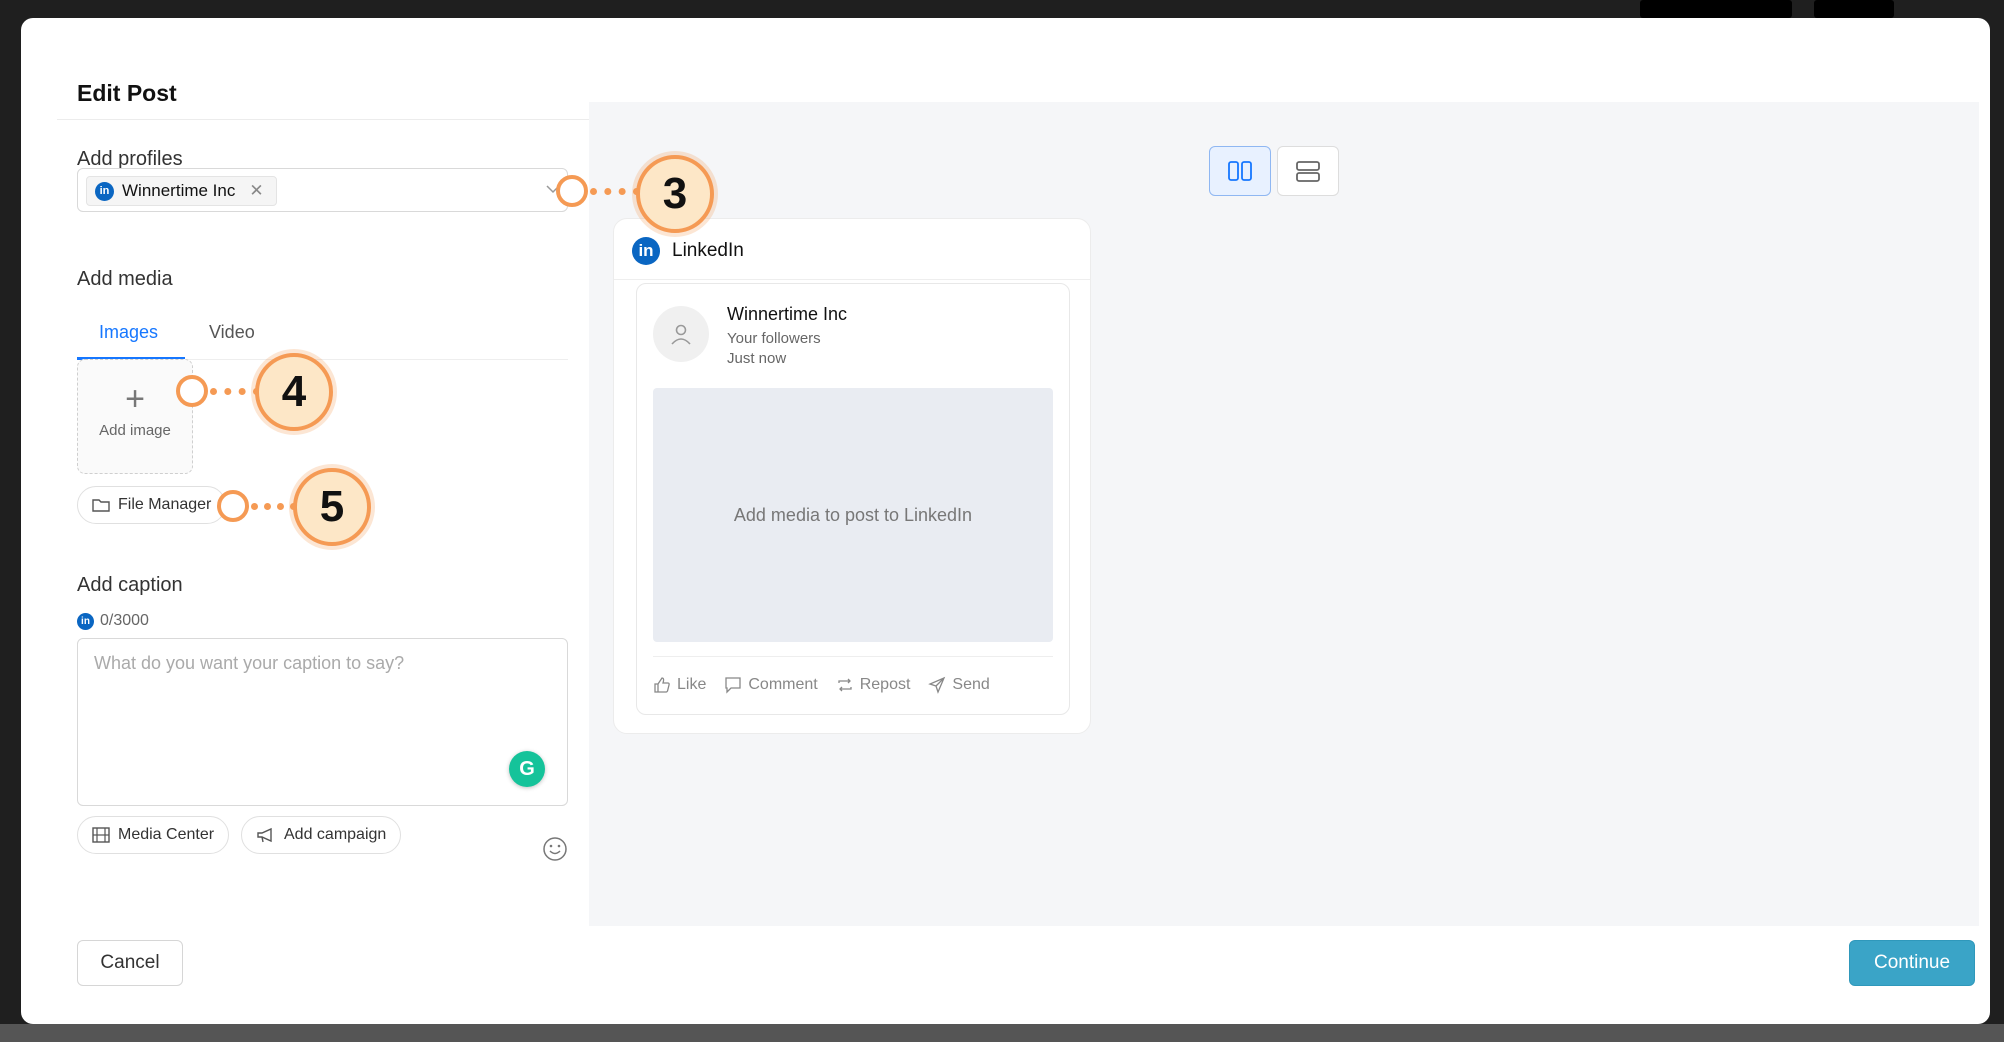 This screenshot has width=2004, height=1042. I want to click on user-icon, so click(681, 334).